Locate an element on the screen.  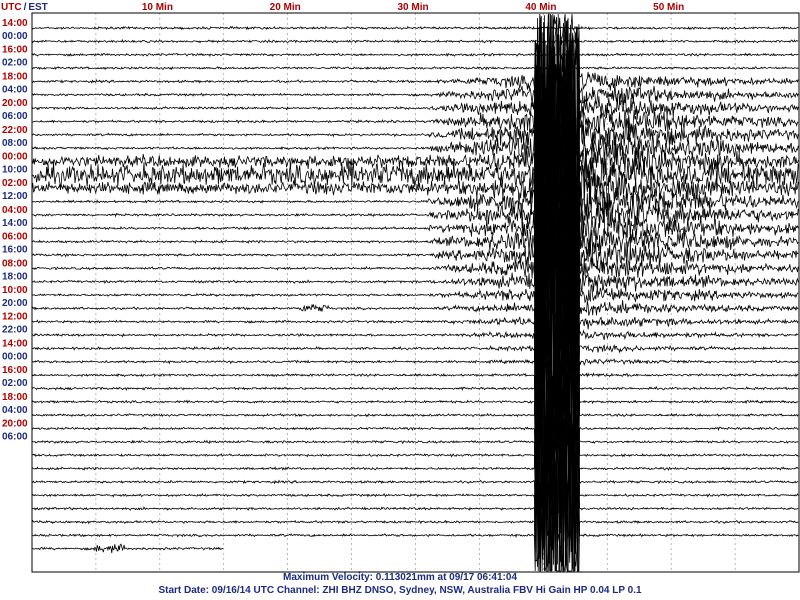
est-time-label: 20:00 is located at coordinates (15, 303).